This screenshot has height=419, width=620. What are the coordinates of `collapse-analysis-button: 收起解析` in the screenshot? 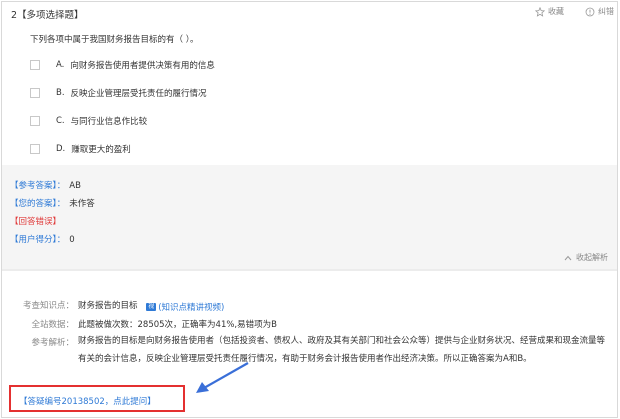 It's located at (586, 257).